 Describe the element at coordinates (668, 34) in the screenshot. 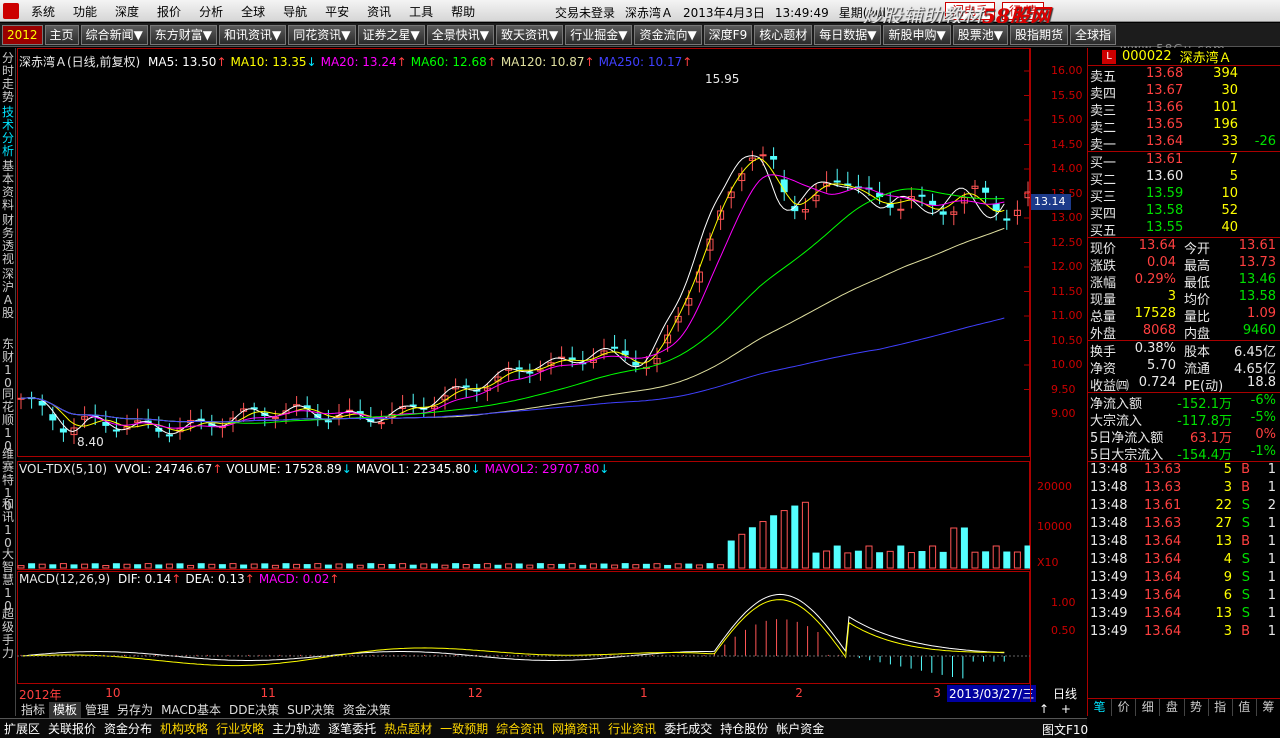

I see `toolbar-button: 资金流向▼` at that location.